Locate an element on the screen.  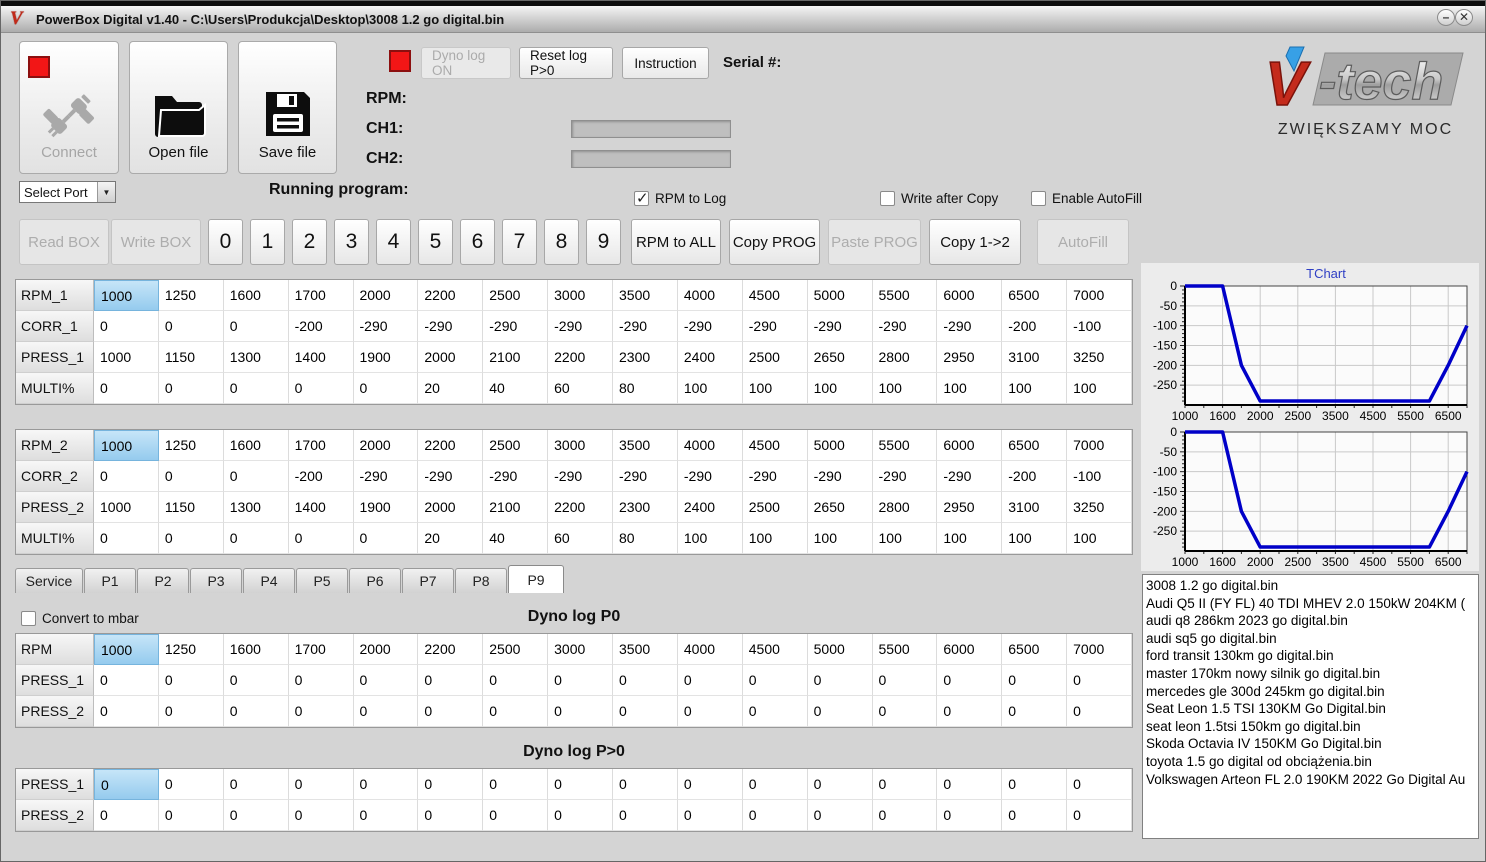
cell-PRESS_2-0: 1000 is located at coordinates (126, 507).